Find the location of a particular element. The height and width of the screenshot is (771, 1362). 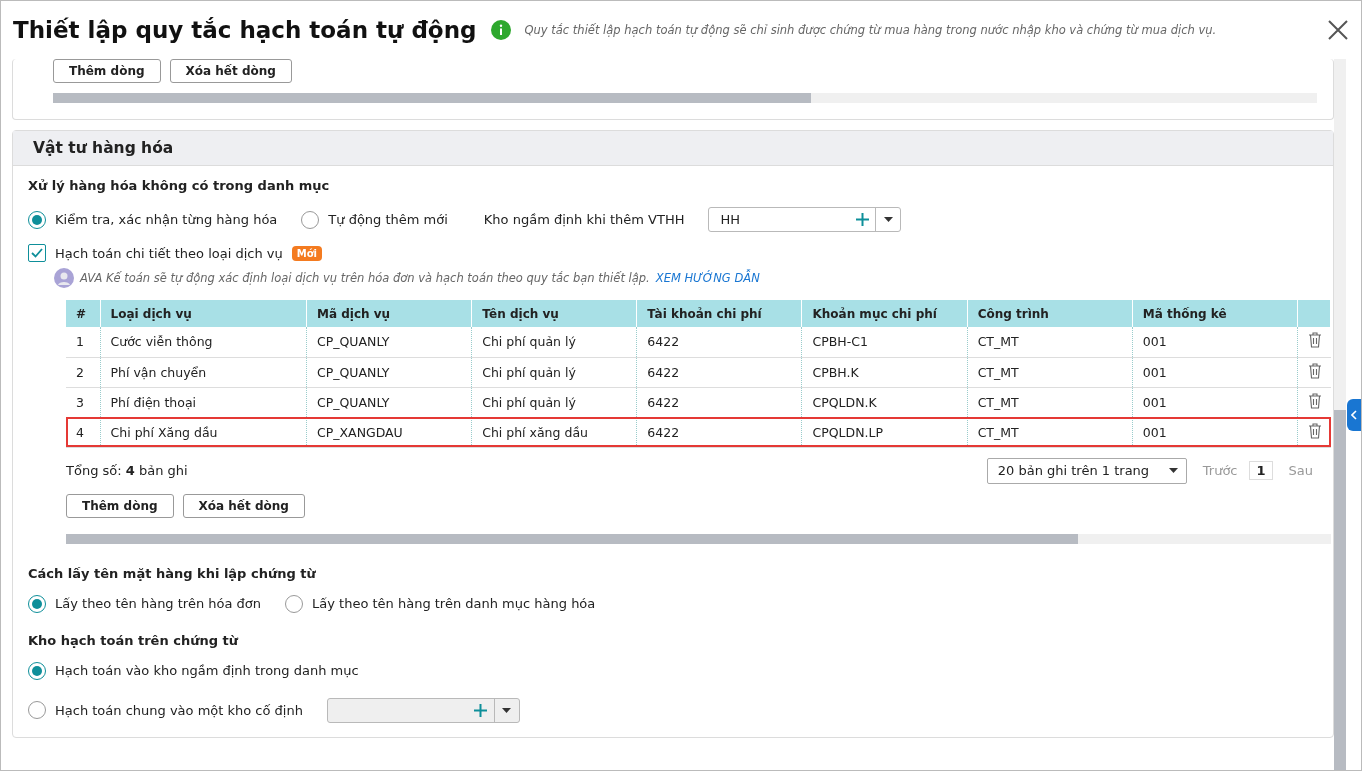

table-cell: Chi phí xăng dầu is located at coordinates (554, 432).